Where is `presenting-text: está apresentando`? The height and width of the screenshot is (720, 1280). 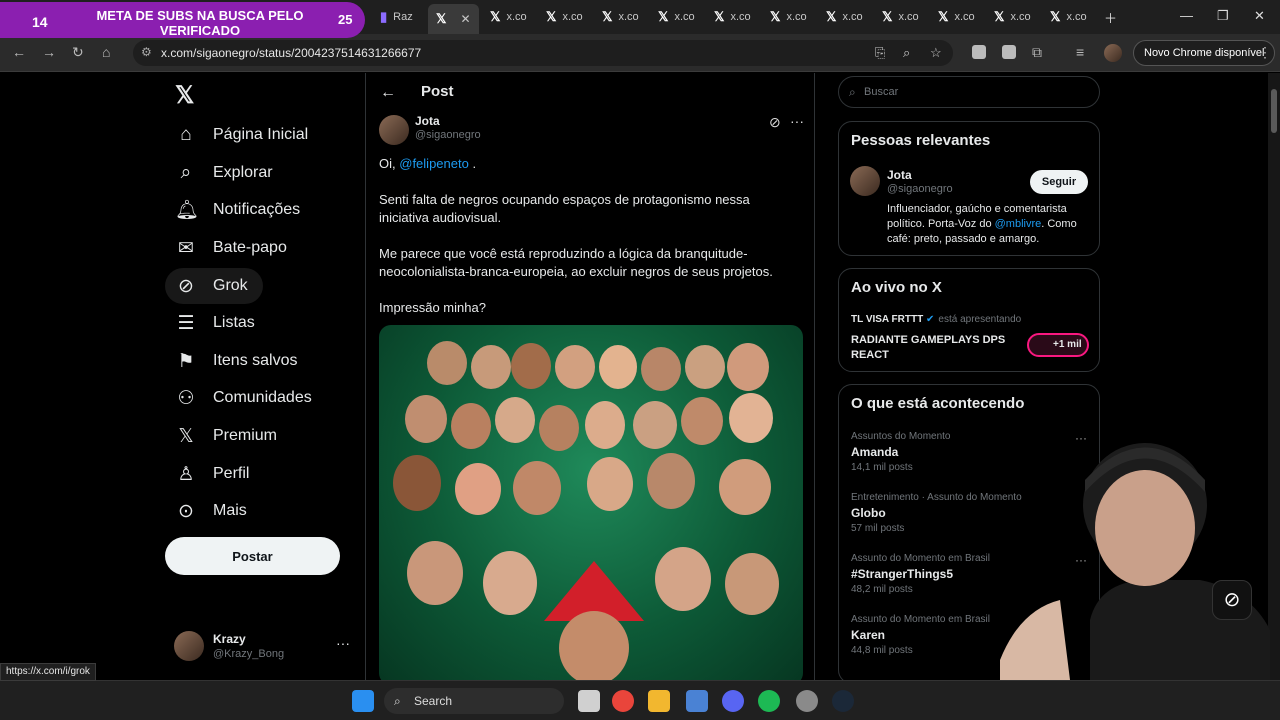
presenting-text: está apresentando is located at coordinates (980, 319).